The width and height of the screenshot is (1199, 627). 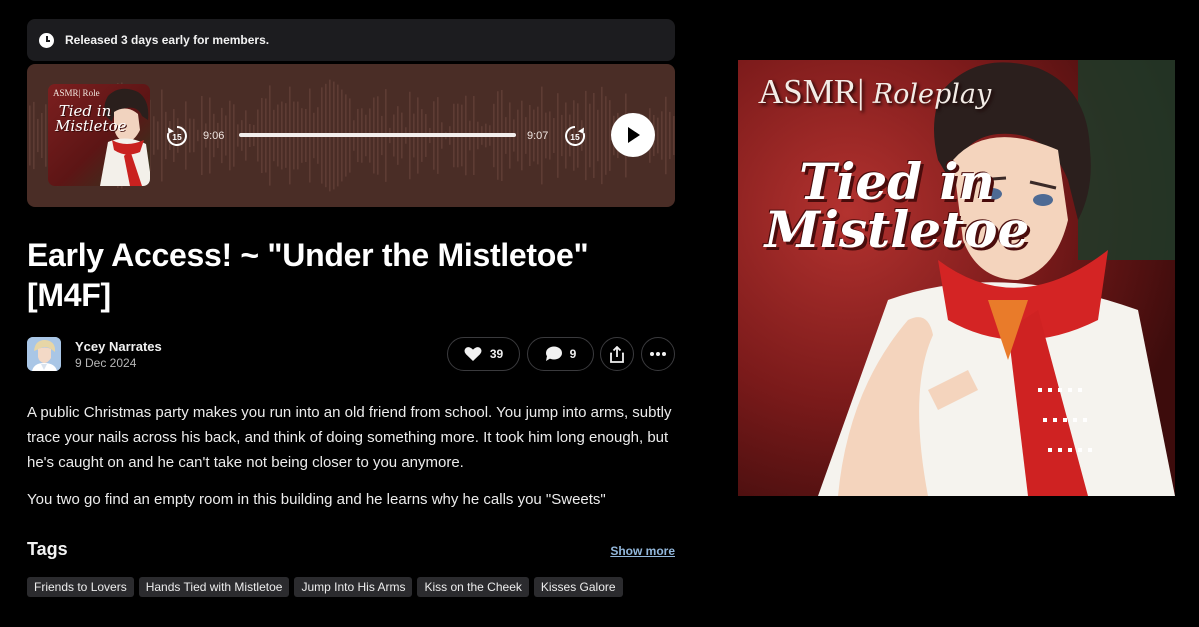 I want to click on play-button, so click(x=633, y=135).